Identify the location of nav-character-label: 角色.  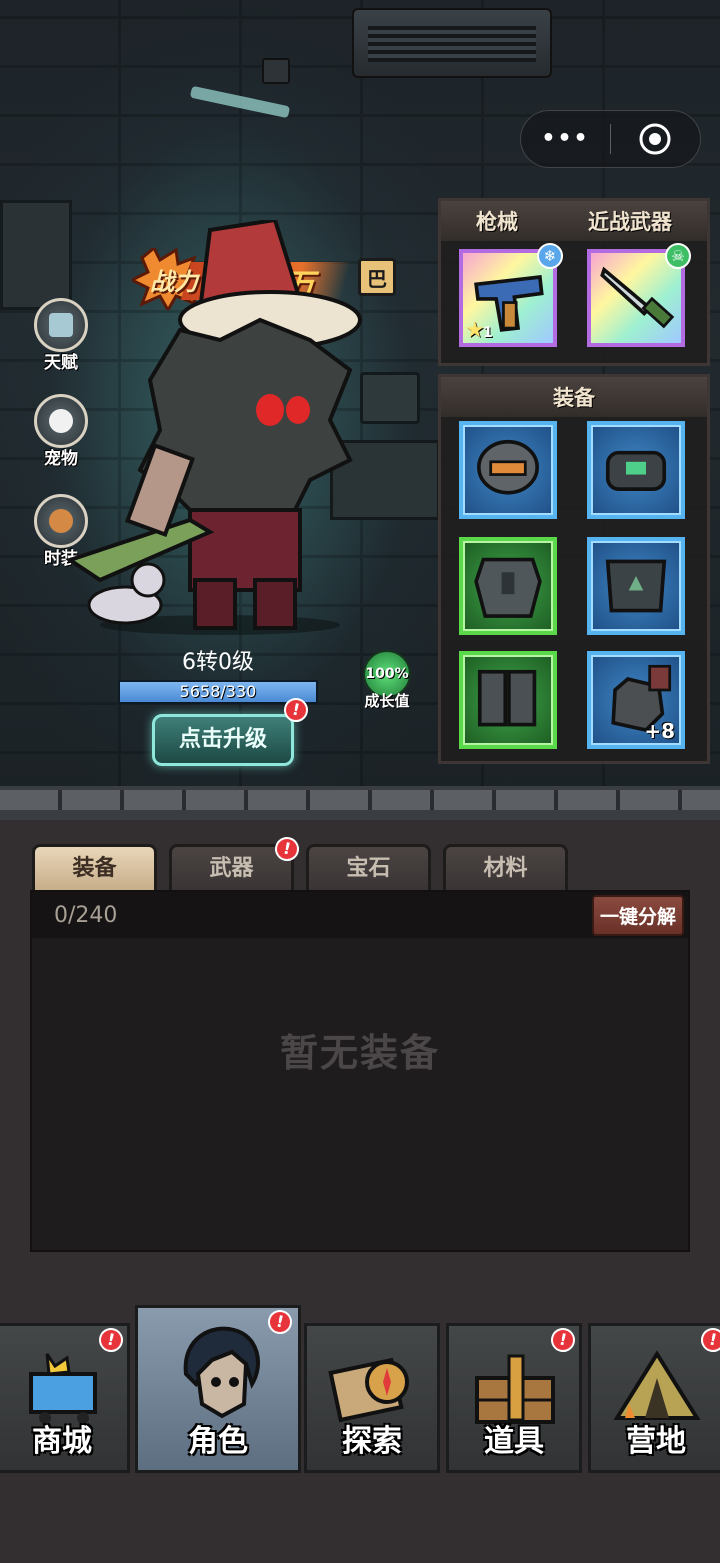
(218, 1441).